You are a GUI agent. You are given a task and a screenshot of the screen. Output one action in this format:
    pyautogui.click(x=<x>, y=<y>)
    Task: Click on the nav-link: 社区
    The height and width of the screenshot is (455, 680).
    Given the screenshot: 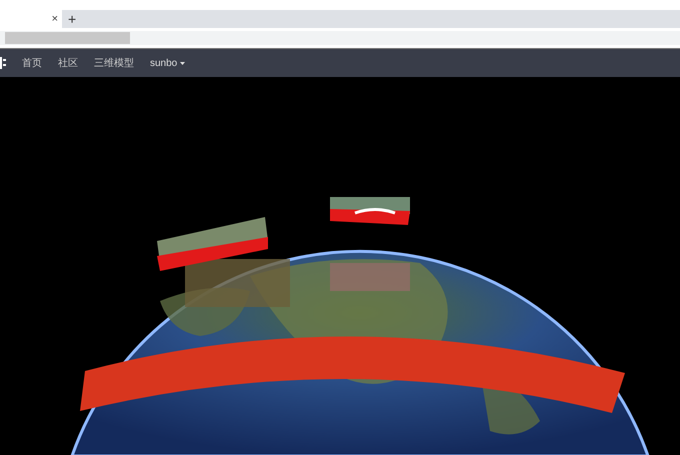 What is the action you would take?
    pyautogui.click(x=68, y=63)
    